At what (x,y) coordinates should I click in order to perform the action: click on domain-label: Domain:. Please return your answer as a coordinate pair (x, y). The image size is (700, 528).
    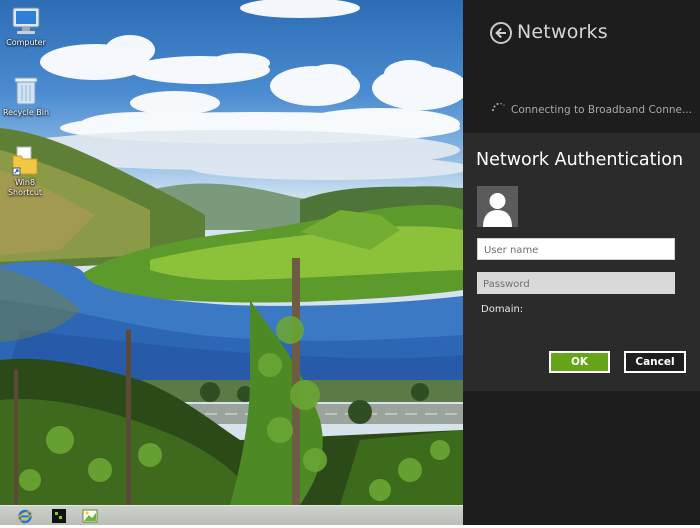
    Looking at the image, I should click on (502, 309).